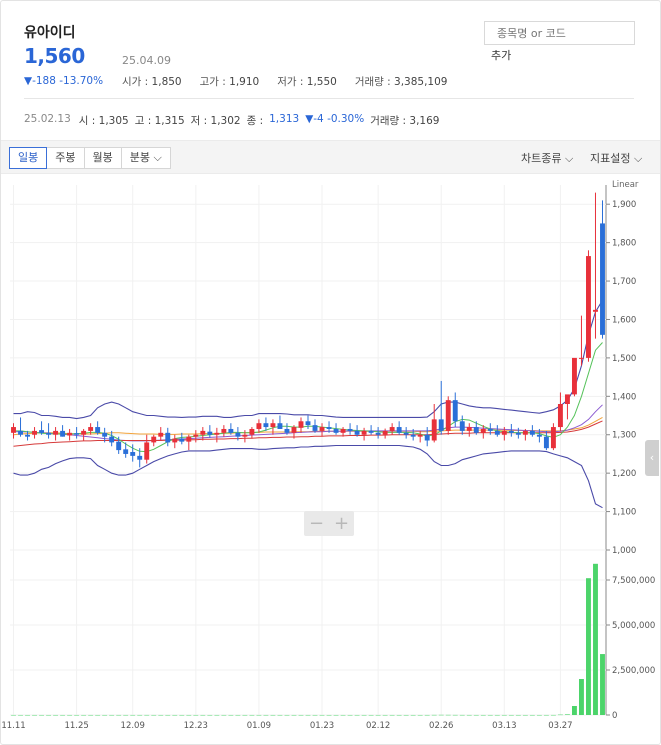 This screenshot has height=745, width=661. Describe the element at coordinates (624, 244) in the screenshot. I see `price-tick-label: 1,800` at that location.